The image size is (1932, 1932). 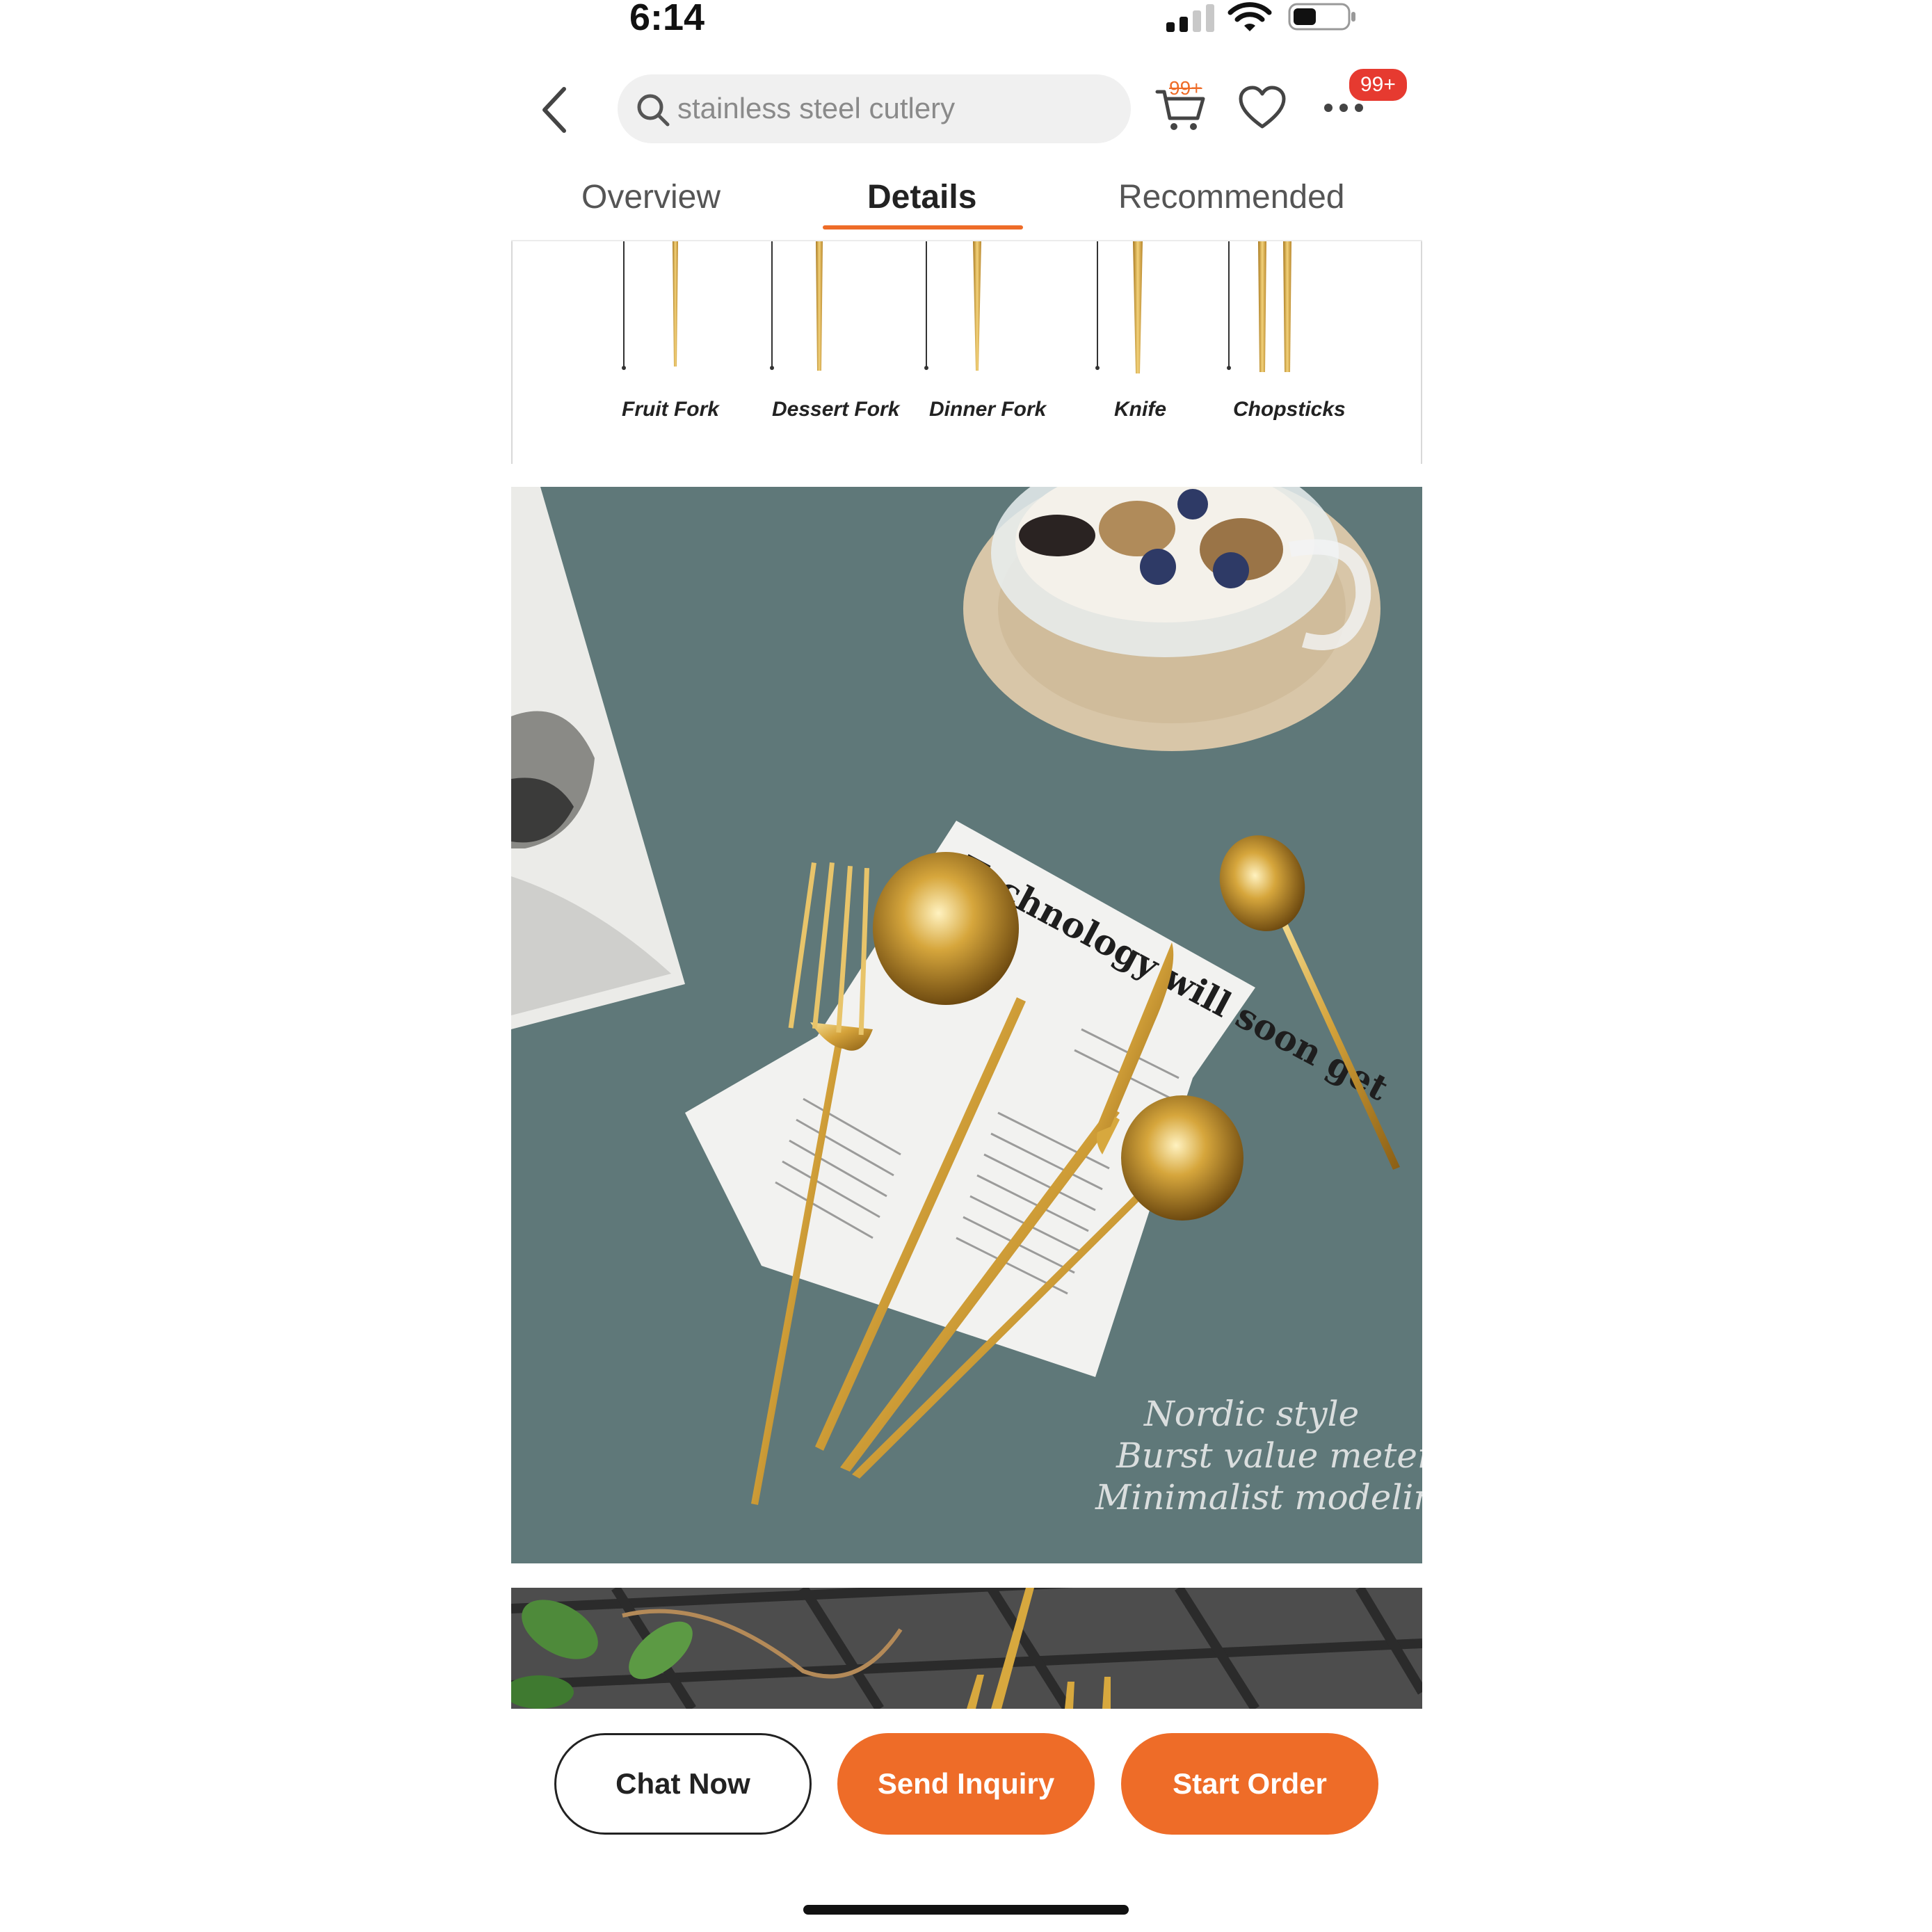 I want to click on cutlery-label: Knife, so click(x=1140, y=409).